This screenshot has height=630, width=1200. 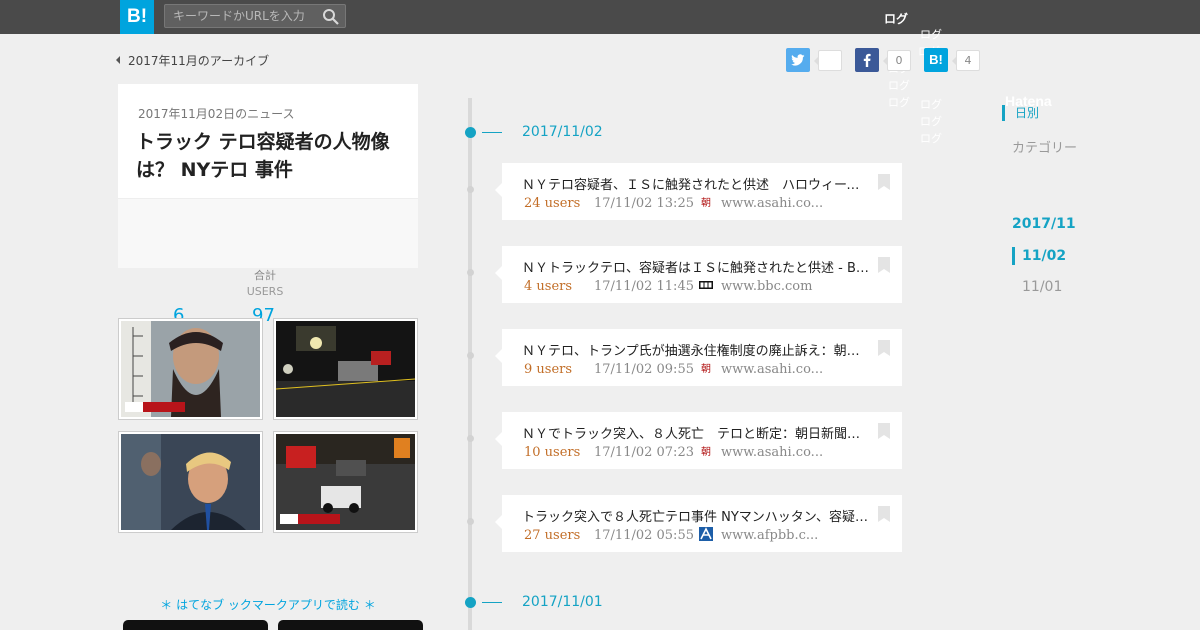 I want to click on bbc-favicon-icon, so click(x=706, y=285).